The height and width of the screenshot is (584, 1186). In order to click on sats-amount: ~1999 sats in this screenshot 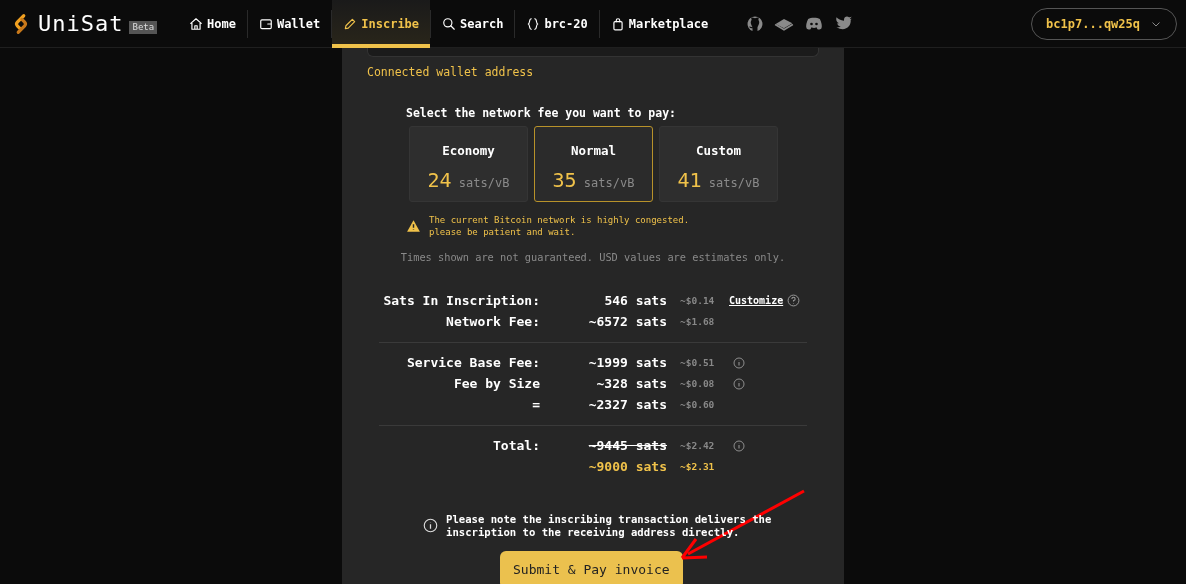, I will do `click(627, 363)`.